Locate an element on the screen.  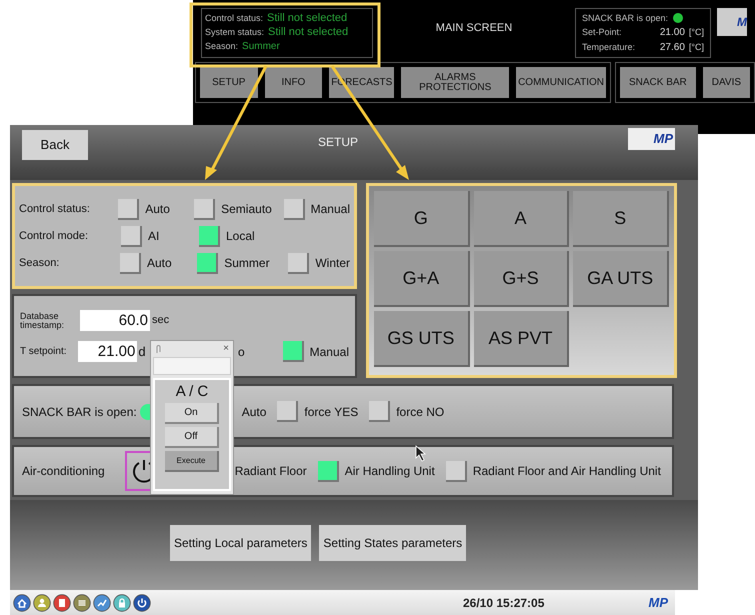
reading-value: 21.00 is located at coordinates (672, 33).